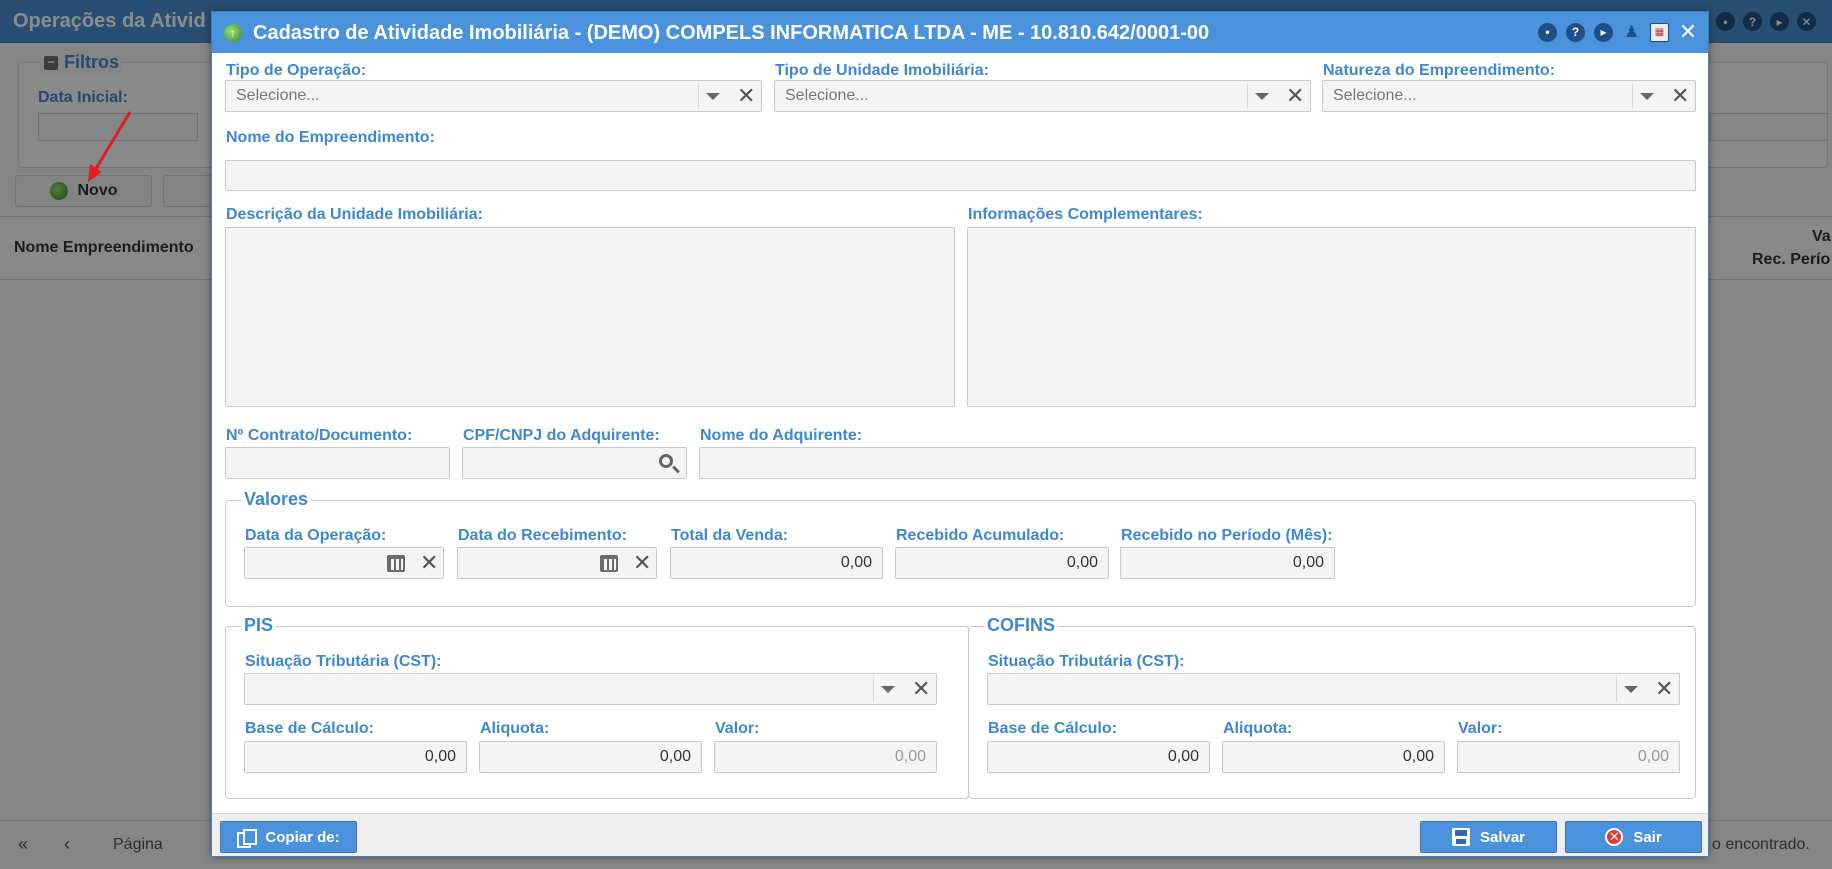 This screenshot has width=1832, height=869. Describe the element at coordinates (233, 33) in the screenshot. I see `dialog-app-icon: ↑` at that location.